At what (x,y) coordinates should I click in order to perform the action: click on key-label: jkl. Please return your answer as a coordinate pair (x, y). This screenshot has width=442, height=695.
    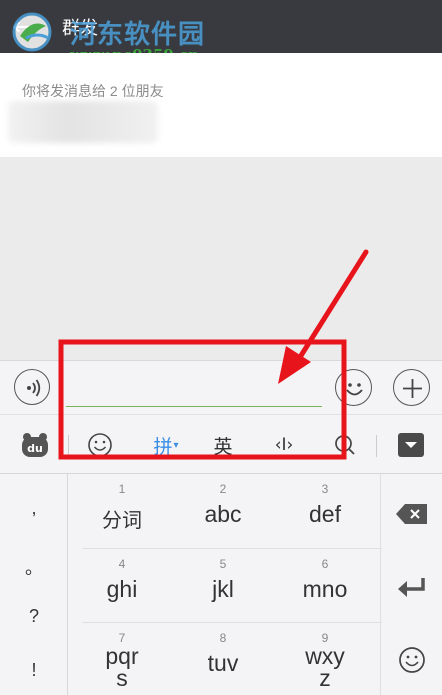
    Looking at the image, I should click on (223, 589).